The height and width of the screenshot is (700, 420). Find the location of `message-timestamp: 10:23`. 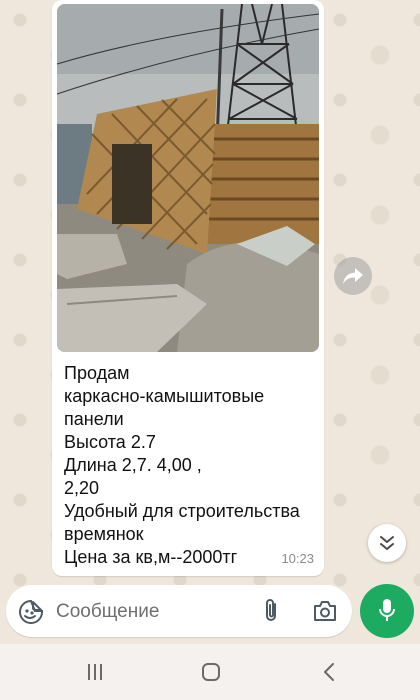

message-timestamp: 10:23 is located at coordinates (297, 558).